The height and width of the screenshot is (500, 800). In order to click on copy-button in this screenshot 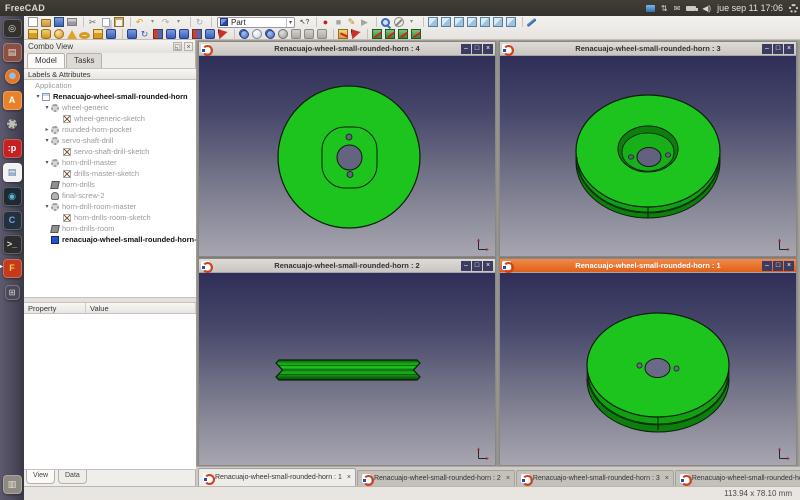, I will do `click(105, 22)`.